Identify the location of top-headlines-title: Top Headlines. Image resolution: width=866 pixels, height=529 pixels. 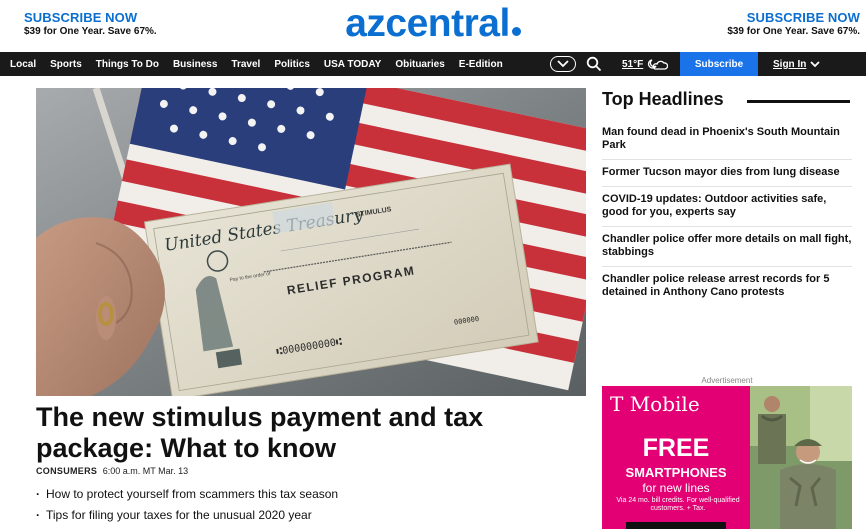
(663, 99).